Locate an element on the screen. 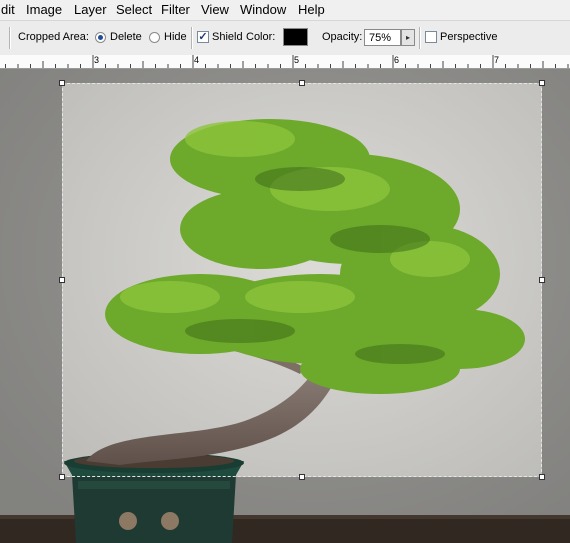 This screenshot has height=543, width=570. ruler-label: 6 is located at coordinates (397, 60).